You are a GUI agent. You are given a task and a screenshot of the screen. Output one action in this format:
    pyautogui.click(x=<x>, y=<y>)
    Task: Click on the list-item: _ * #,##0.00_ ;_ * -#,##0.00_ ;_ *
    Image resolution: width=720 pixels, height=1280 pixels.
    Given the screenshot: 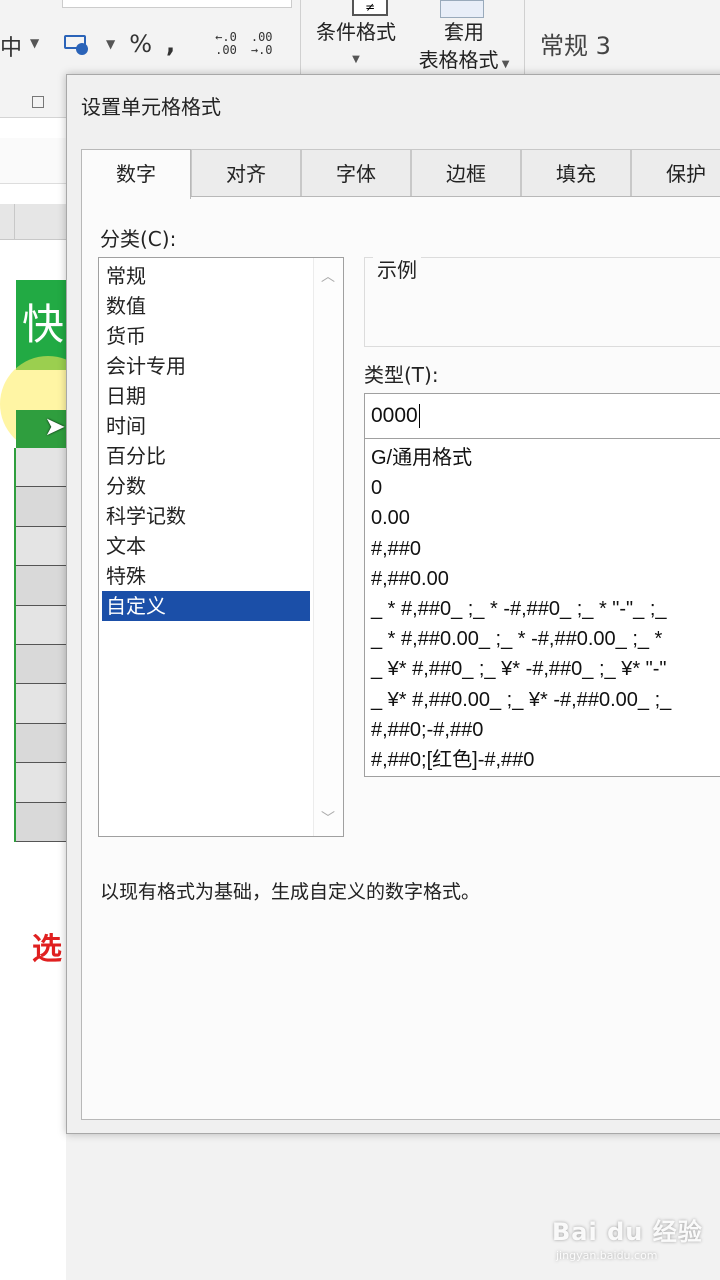 What is the action you would take?
    pyautogui.click(x=542, y=639)
    